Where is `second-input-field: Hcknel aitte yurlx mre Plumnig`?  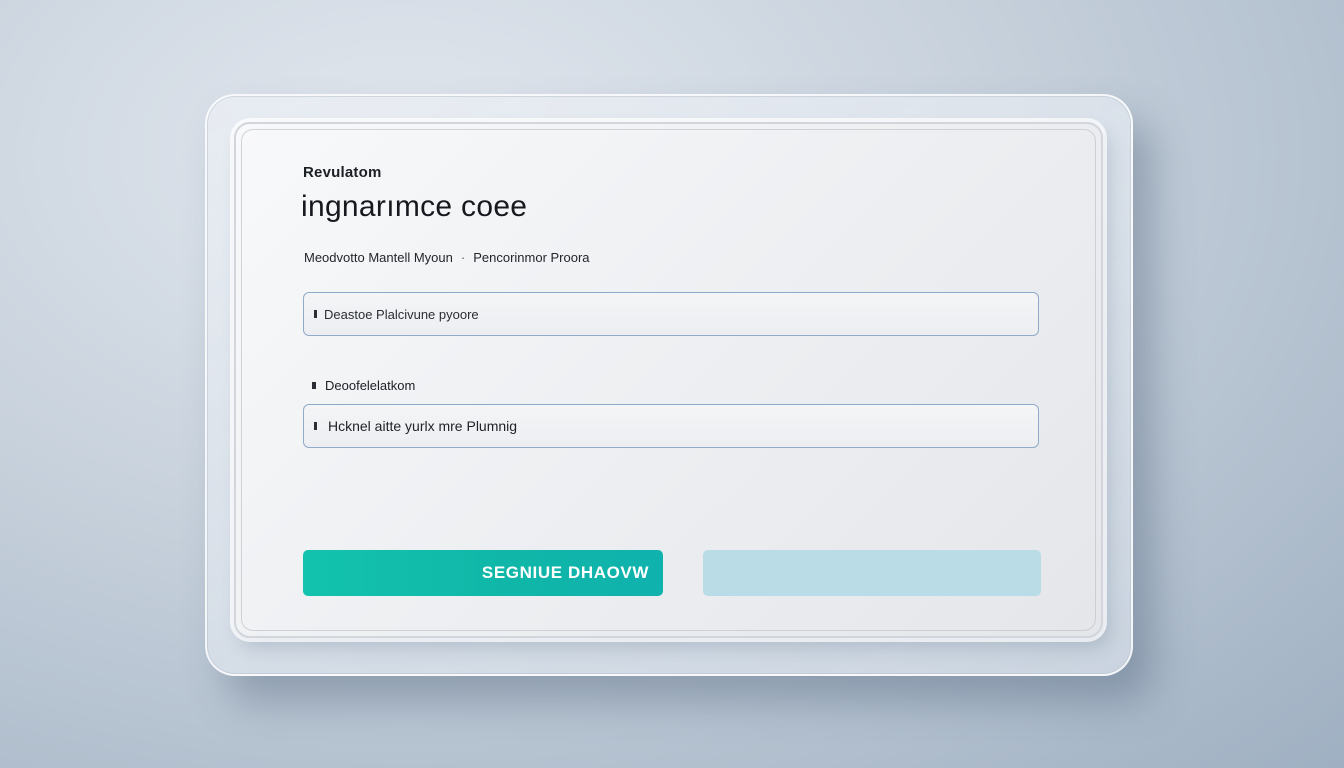
second-input-field: Hcknel aitte yurlx mre Plumnig is located at coordinates (671, 426).